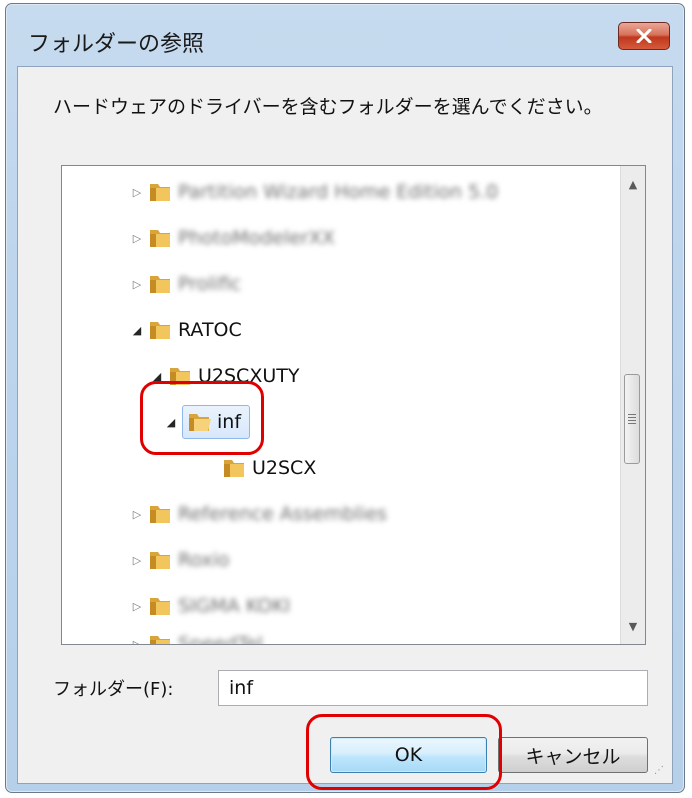  What do you see at coordinates (211, 468) in the screenshot?
I see `expander-placeholder` at bounding box center [211, 468].